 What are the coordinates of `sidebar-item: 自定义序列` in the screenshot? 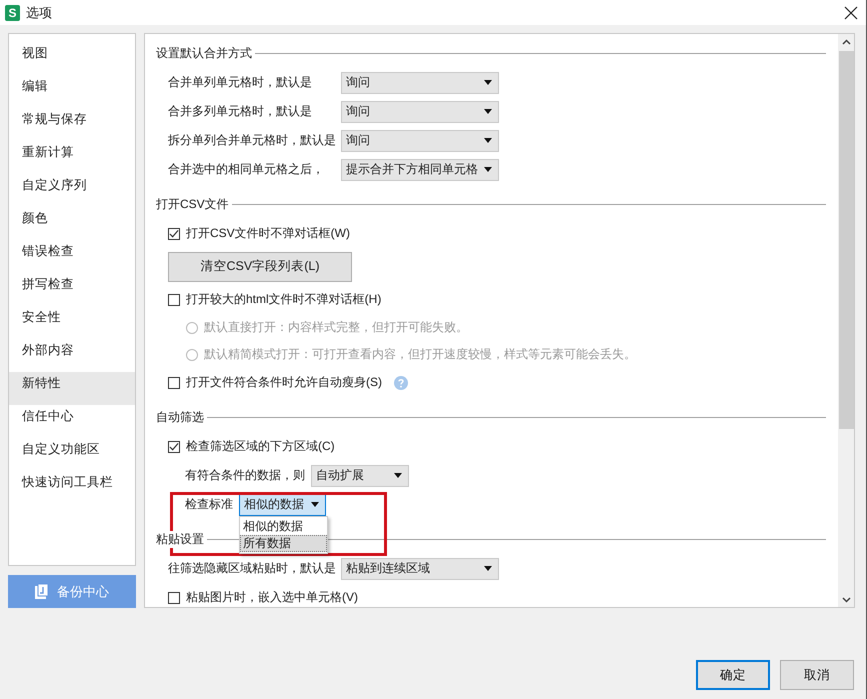 It's located at (72, 190).